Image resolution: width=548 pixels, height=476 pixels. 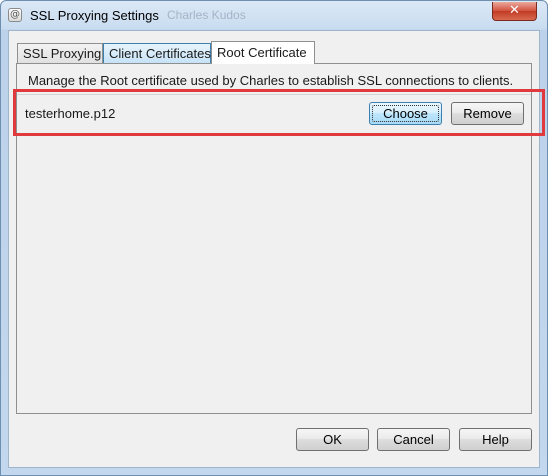 I want to click on close-button: ✕, so click(x=514, y=11).